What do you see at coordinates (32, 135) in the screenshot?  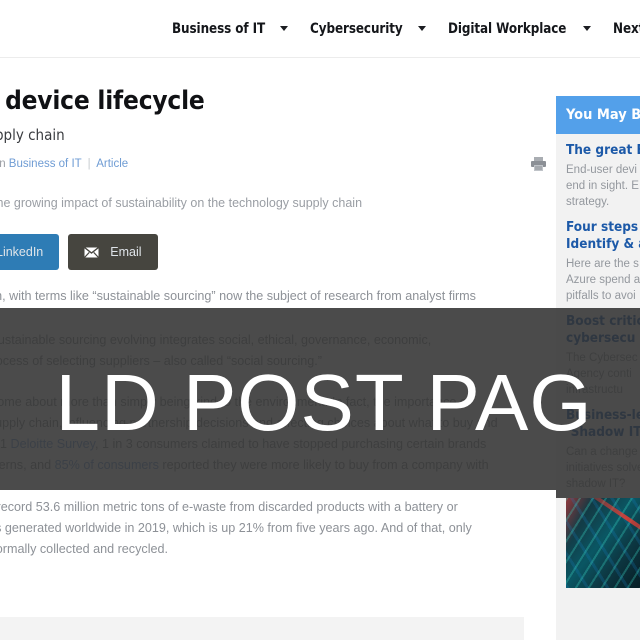 I see `article-subtitle: he technology supply chain` at bounding box center [32, 135].